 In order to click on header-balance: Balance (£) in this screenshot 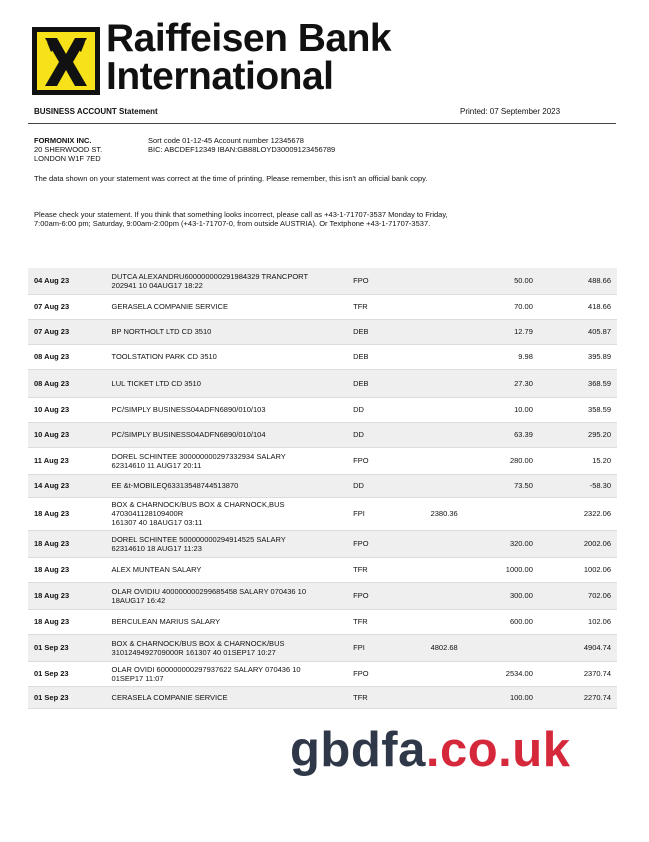, I will do `click(577, 255)`.